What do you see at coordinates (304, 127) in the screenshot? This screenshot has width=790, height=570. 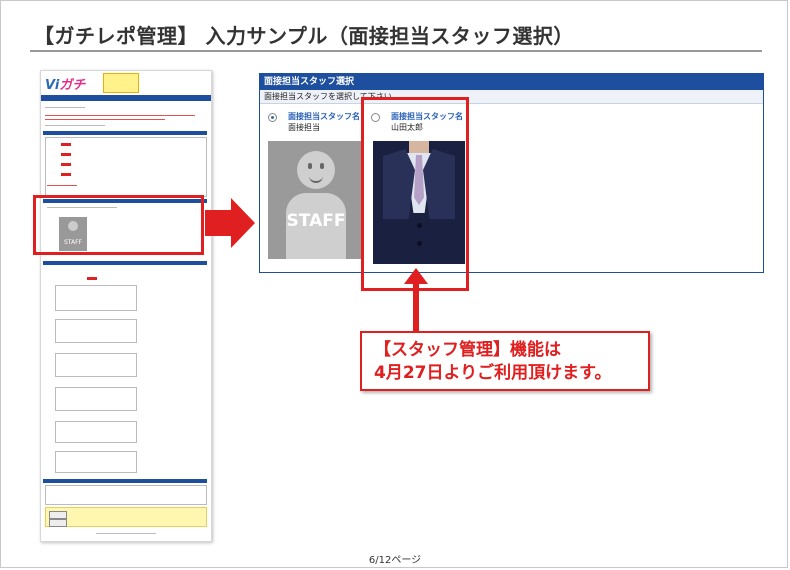 I see `staff-option-name: 面接担当` at bounding box center [304, 127].